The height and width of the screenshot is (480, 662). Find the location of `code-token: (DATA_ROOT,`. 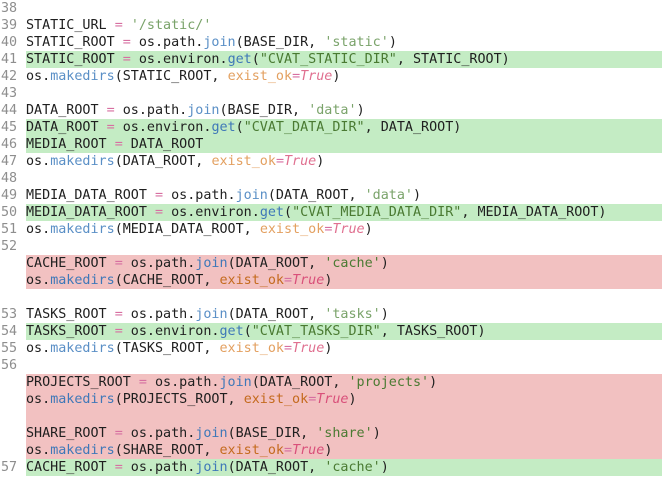

code-token: (DATA_ROOT, is located at coordinates (163, 161).